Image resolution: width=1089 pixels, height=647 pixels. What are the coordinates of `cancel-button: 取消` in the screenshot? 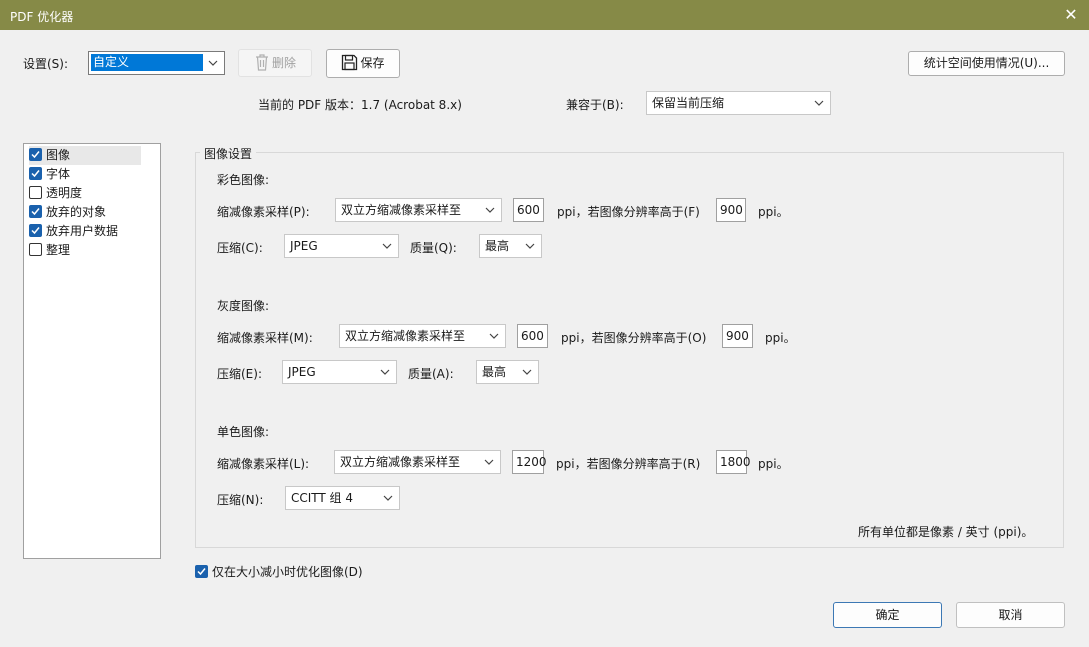 It's located at (1010, 615).